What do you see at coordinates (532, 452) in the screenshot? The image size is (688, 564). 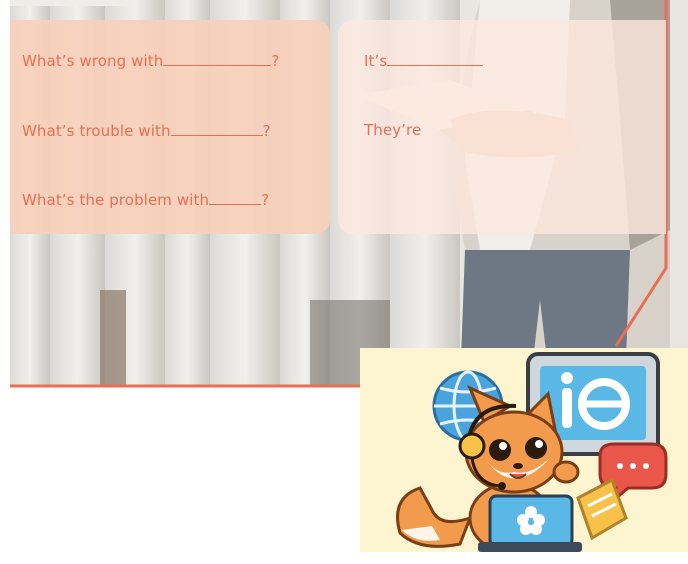 I see `fox-mascot` at bounding box center [532, 452].